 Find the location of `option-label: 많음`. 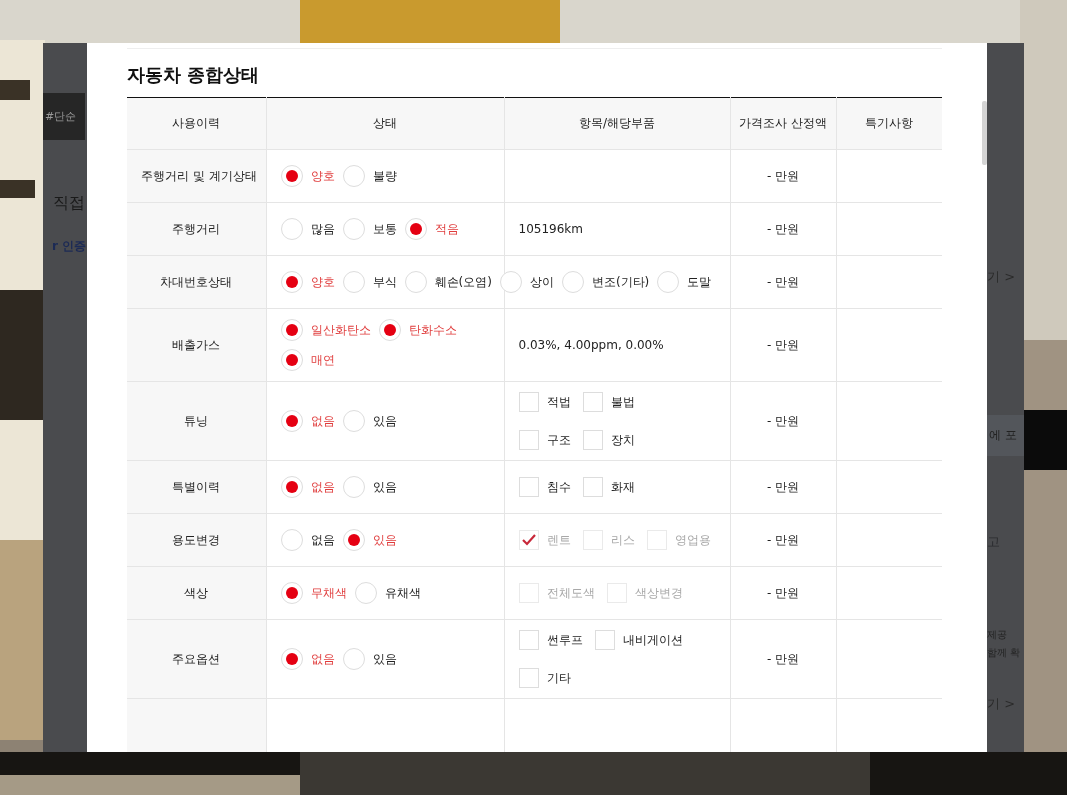

option-label: 많음 is located at coordinates (322, 229).